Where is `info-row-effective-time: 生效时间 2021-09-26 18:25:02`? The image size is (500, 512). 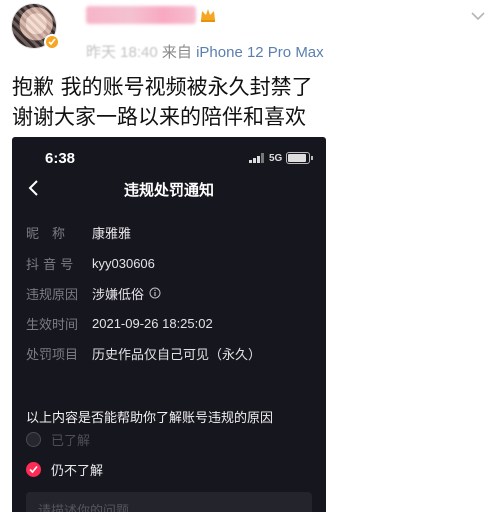 info-row-effective-time: 生效时间 2021-09-26 18:25:02 is located at coordinates (119, 323).